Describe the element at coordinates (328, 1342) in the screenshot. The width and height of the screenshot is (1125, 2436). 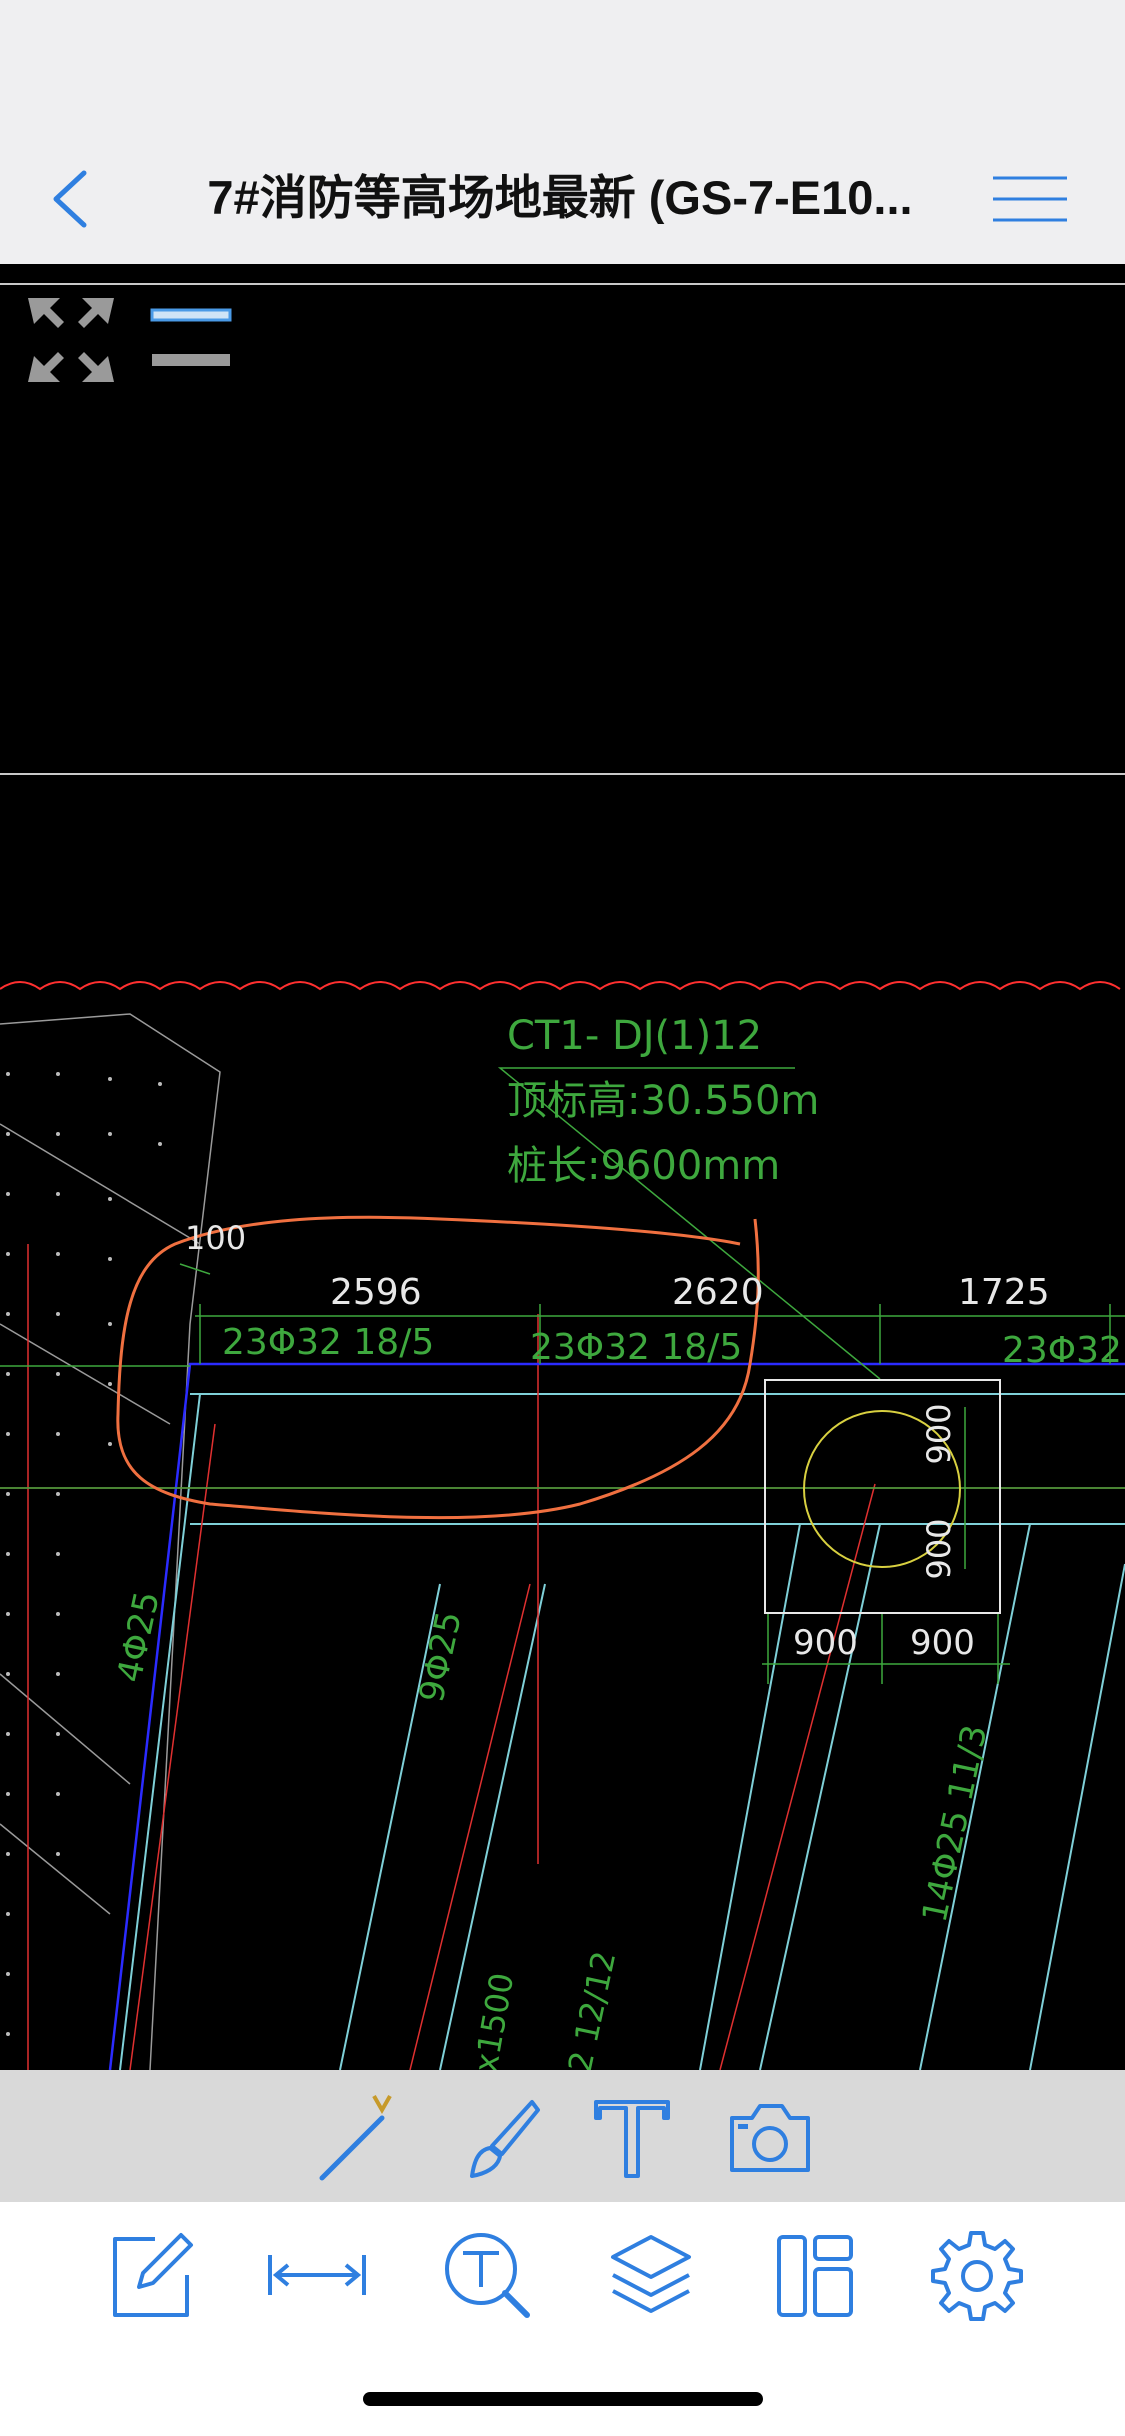
I see `rebar-label-1: 23Φ32 18/5` at that location.